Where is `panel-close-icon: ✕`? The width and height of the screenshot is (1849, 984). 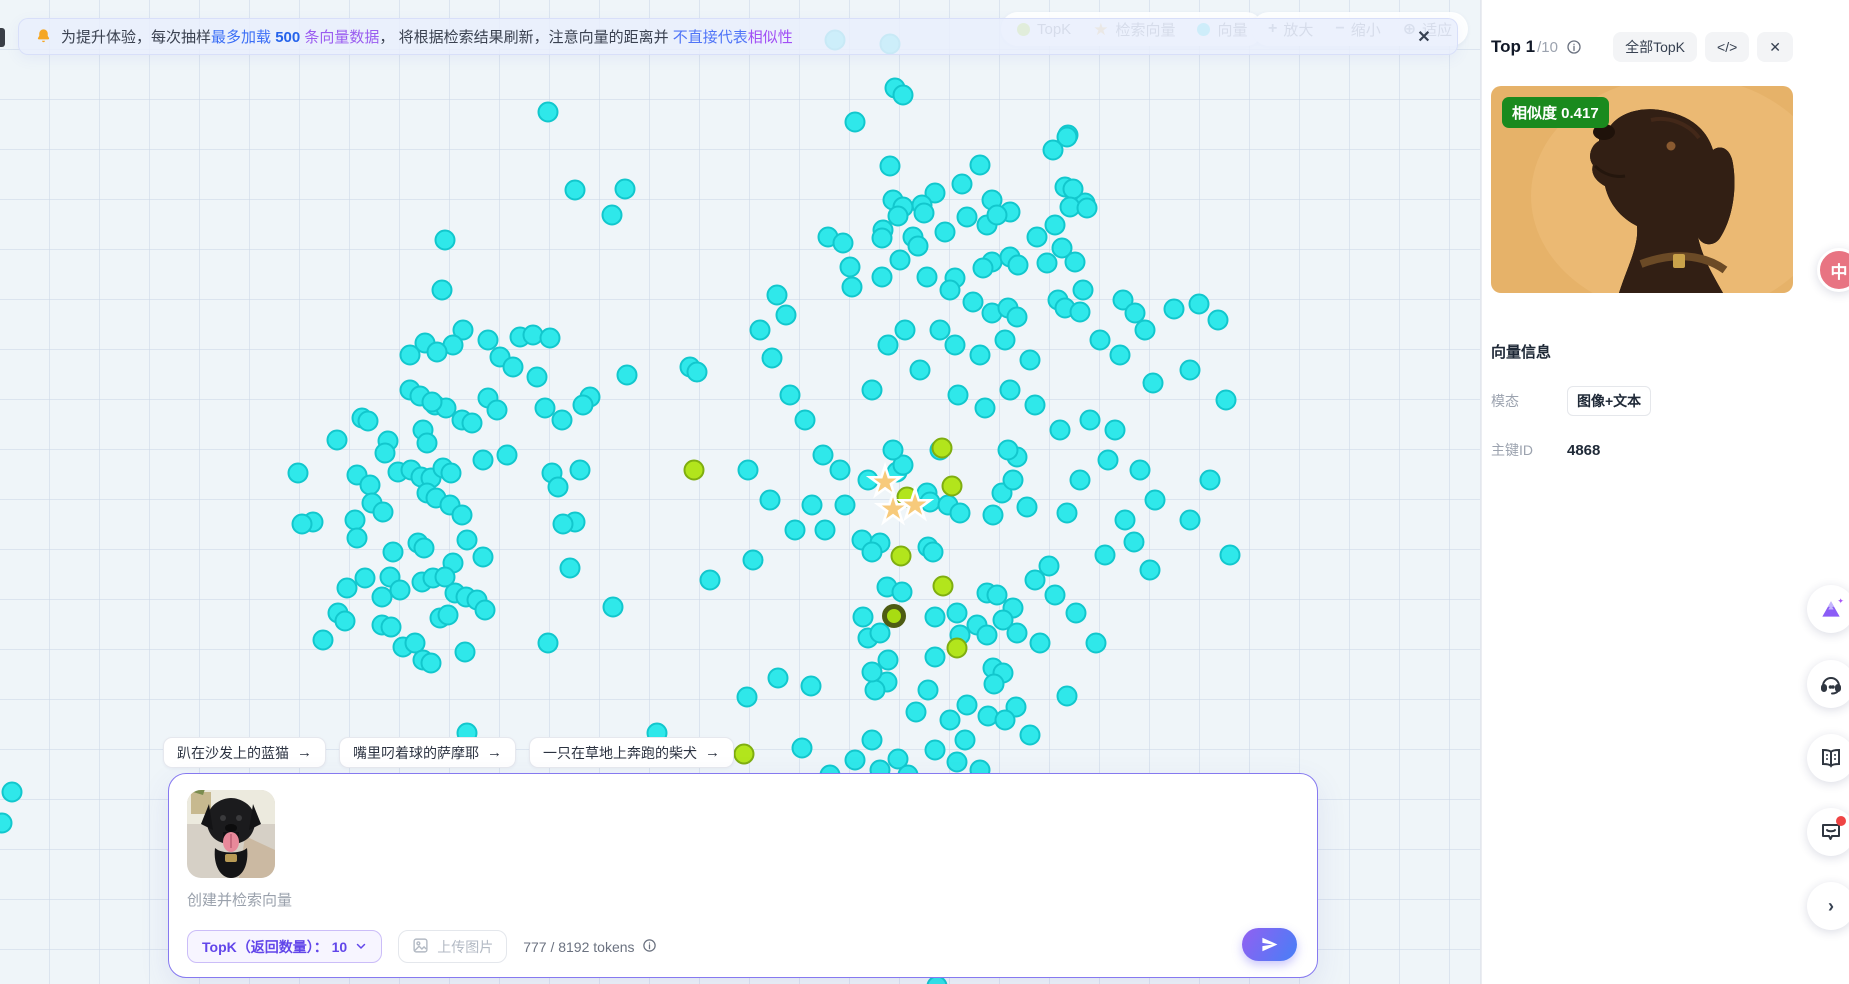 panel-close-icon: ✕ is located at coordinates (1775, 47).